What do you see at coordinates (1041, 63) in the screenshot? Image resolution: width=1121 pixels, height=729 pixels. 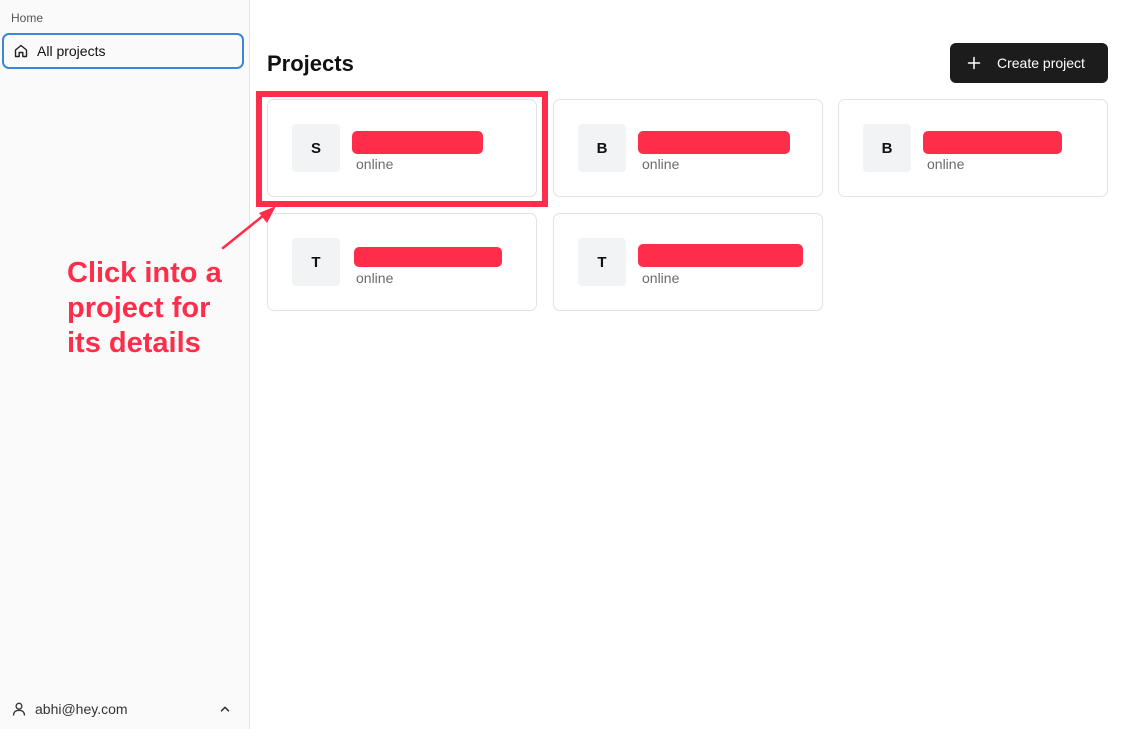 I see `create-project-label: Create project` at bounding box center [1041, 63].